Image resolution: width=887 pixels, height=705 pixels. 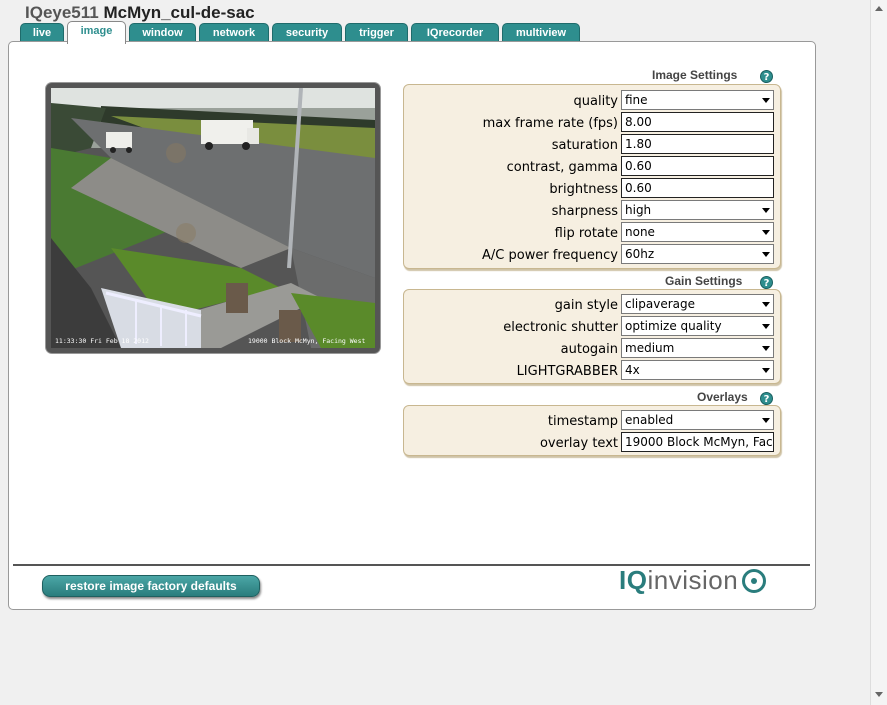 I want to click on overlay-text-row: overlay text, so click(x=592, y=442).